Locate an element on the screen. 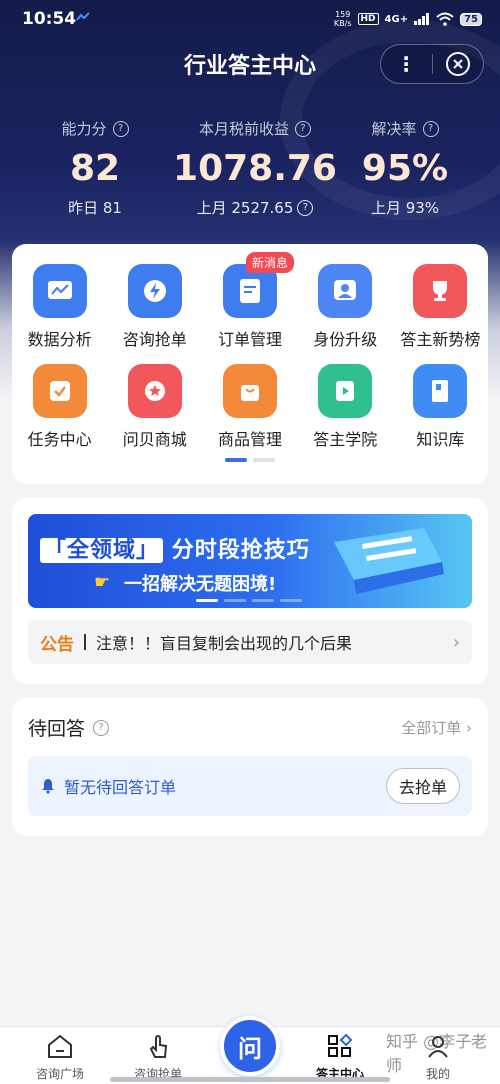 This screenshot has width=500, height=1084. trophy-icon is located at coordinates (440, 291).